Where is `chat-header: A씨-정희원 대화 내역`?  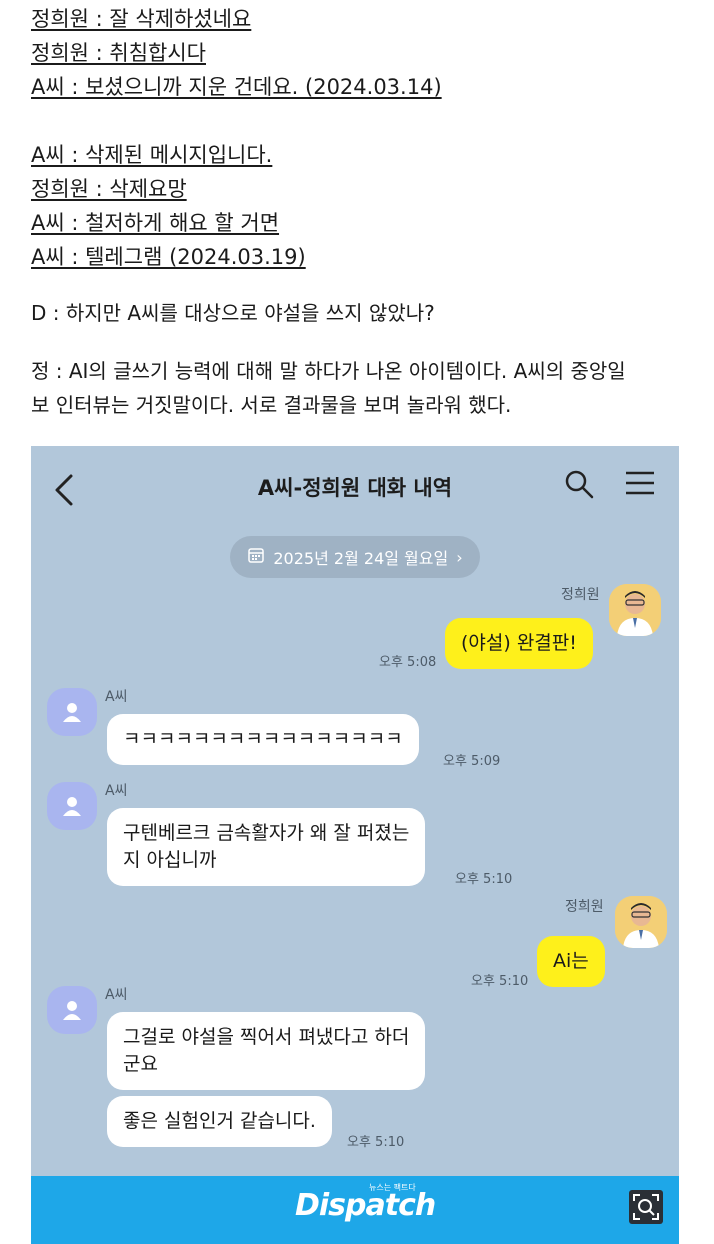 chat-header: A씨-정희원 대화 내역 is located at coordinates (355, 488).